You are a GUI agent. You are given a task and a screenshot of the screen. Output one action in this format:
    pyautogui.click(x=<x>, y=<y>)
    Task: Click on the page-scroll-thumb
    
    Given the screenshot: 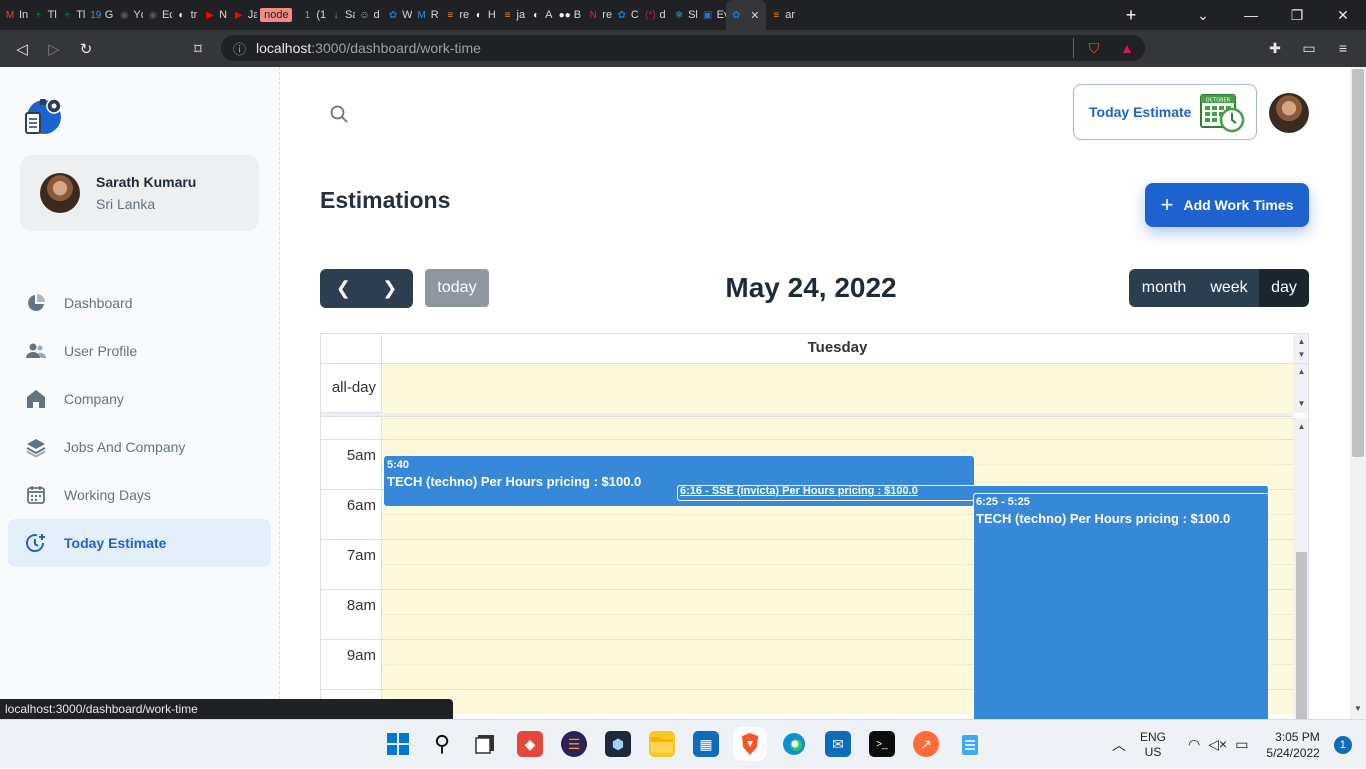 What is the action you would take?
    pyautogui.click(x=1358, y=263)
    